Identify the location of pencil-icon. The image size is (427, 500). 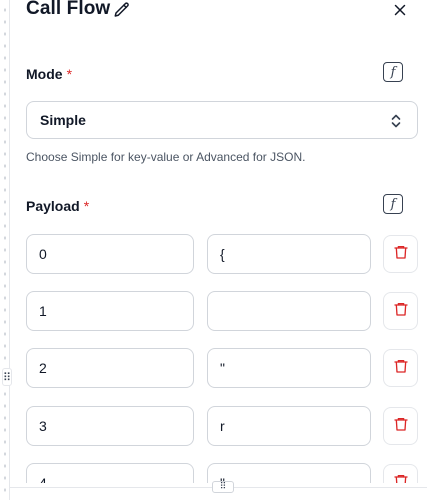
(122, 10).